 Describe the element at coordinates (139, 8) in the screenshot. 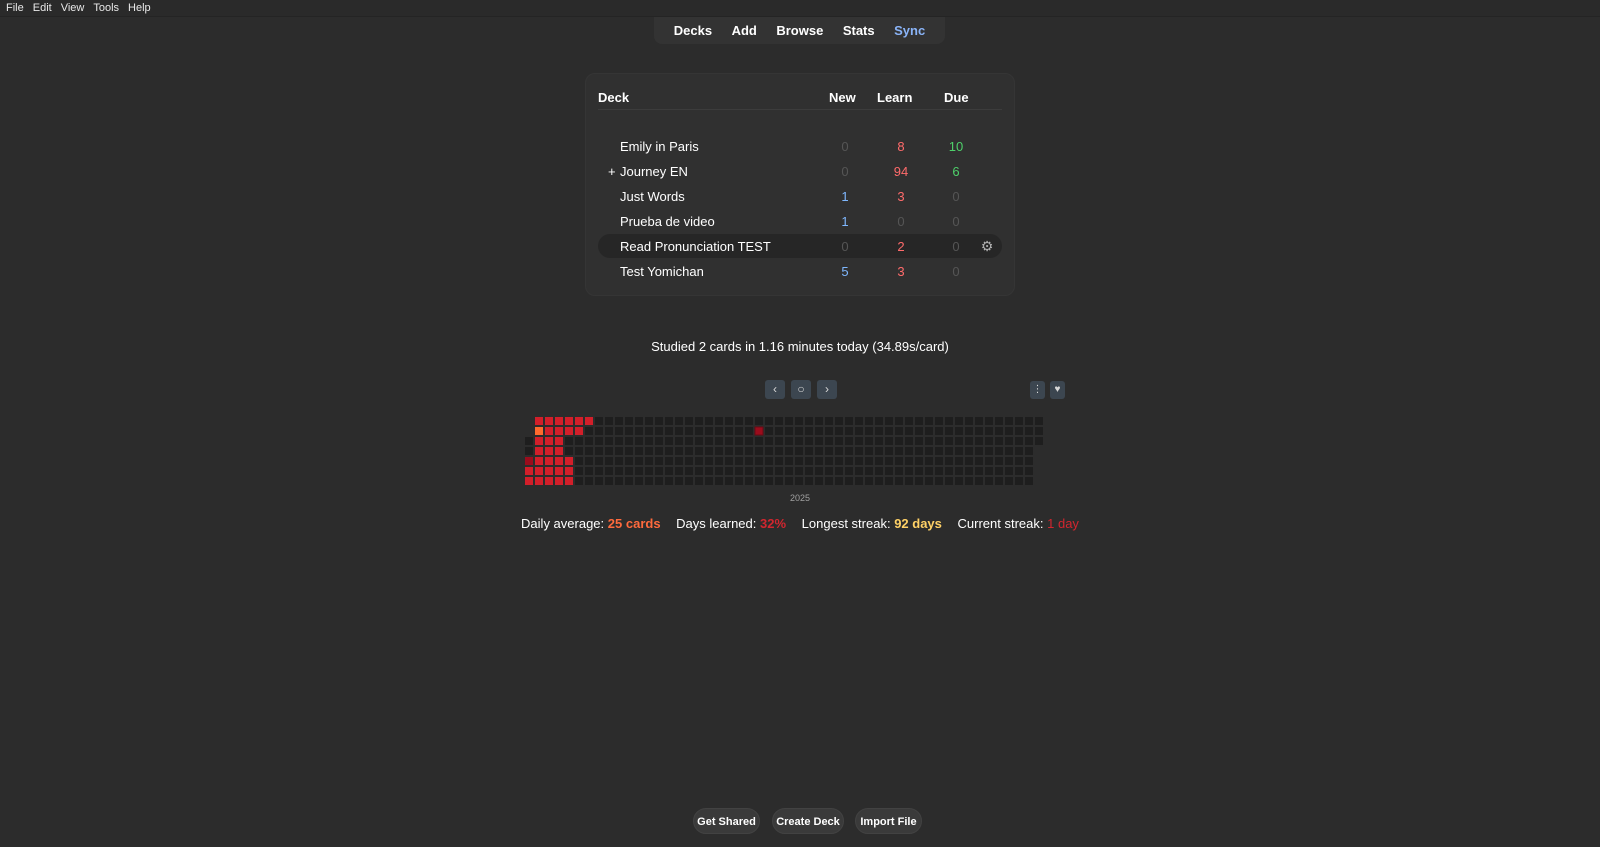

I see `menu-help: Help` at that location.